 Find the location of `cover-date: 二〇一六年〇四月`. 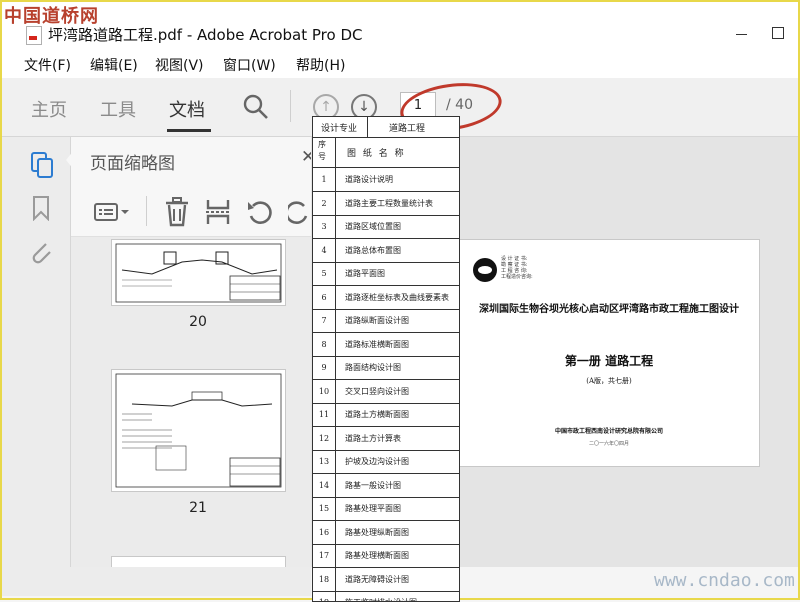

cover-date: 二〇一六年〇四月 is located at coordinates (608, 444).